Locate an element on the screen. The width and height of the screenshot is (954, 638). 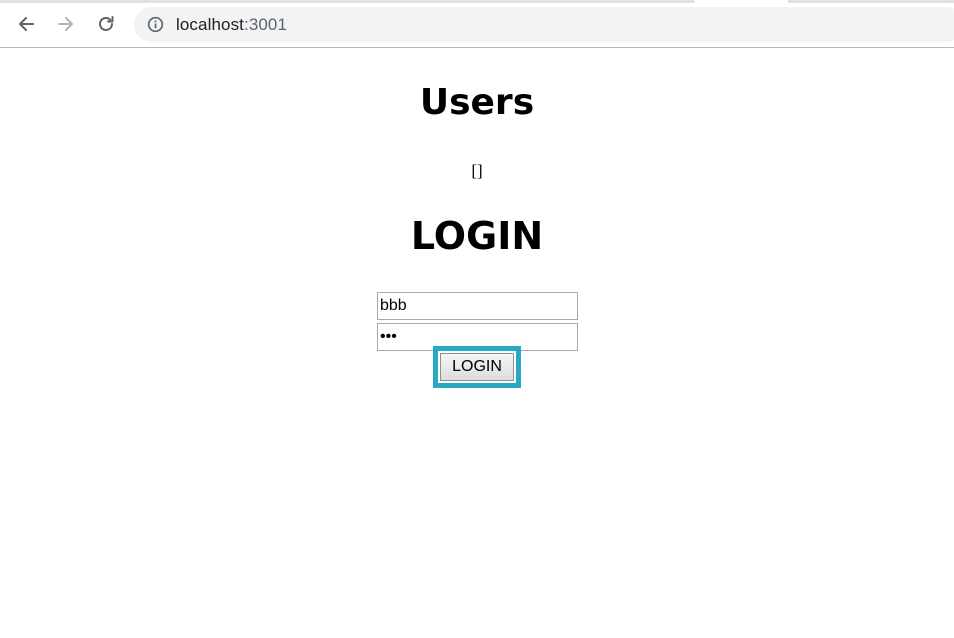
reload-button is located at coordinates (106, 24).